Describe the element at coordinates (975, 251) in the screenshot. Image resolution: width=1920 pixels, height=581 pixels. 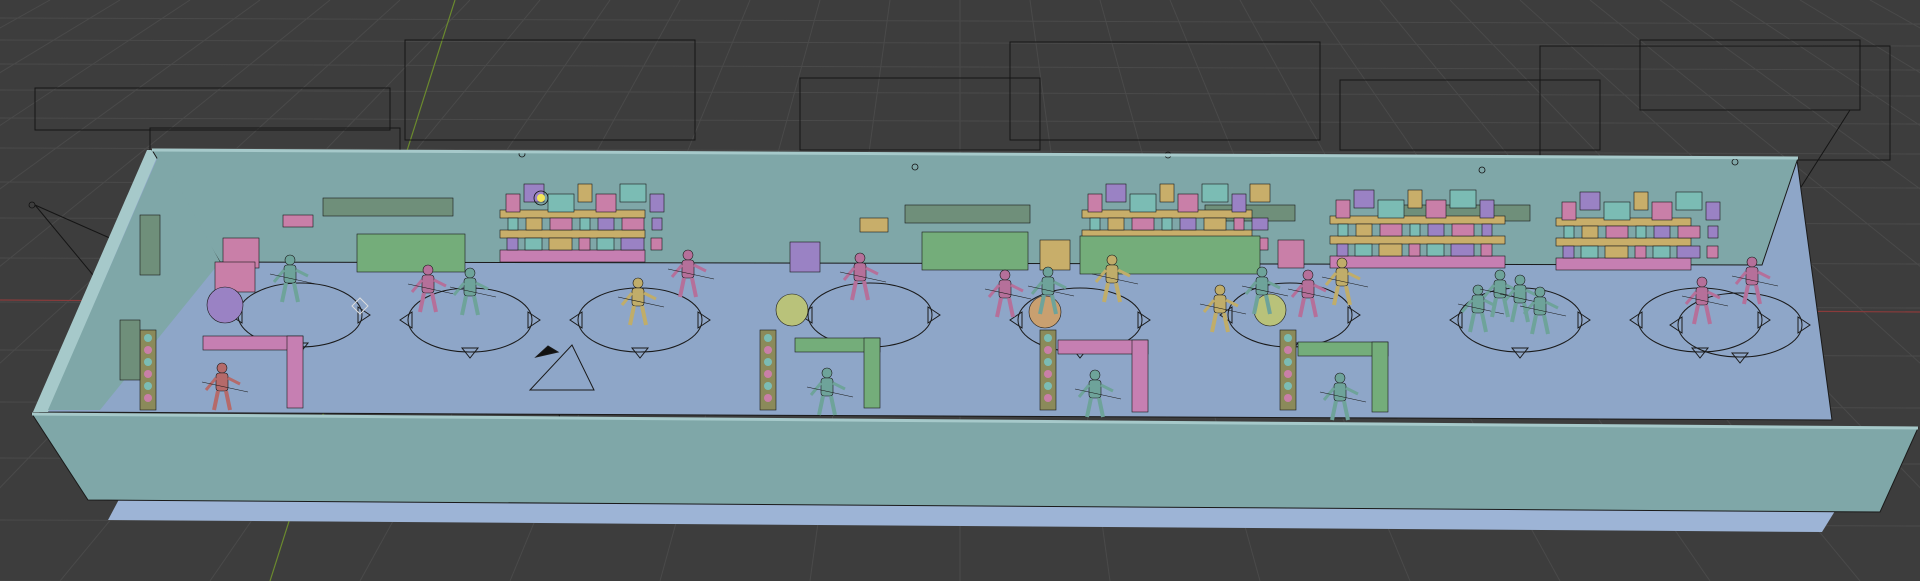
I see `wall-shelf` at that location.